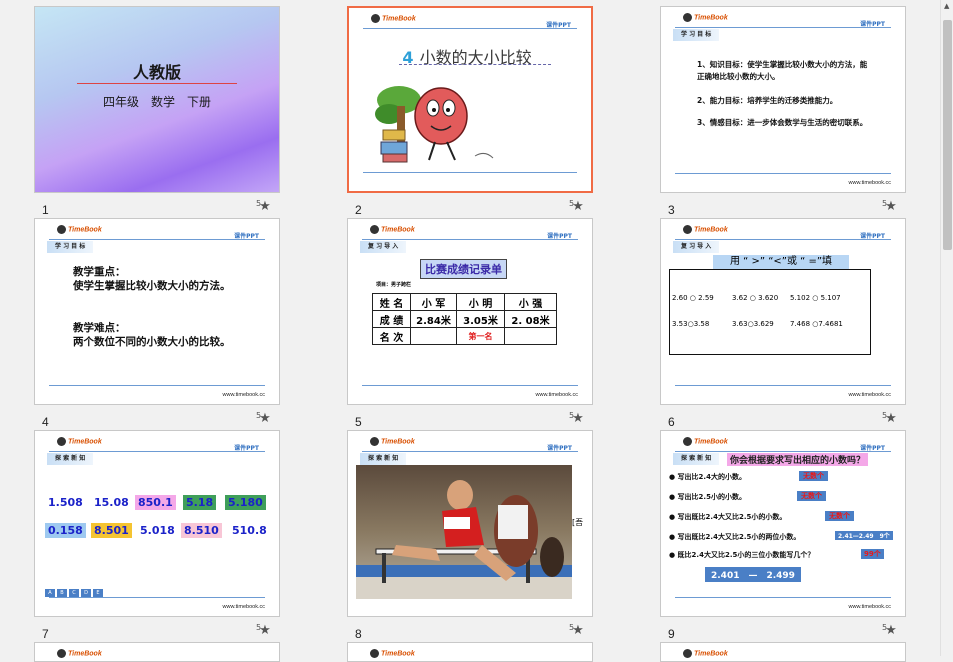 The width and height of the screenshot is (953, 662). I want to click on slide-thumbnail-10-partial: TimeBook, so click(157, 652).